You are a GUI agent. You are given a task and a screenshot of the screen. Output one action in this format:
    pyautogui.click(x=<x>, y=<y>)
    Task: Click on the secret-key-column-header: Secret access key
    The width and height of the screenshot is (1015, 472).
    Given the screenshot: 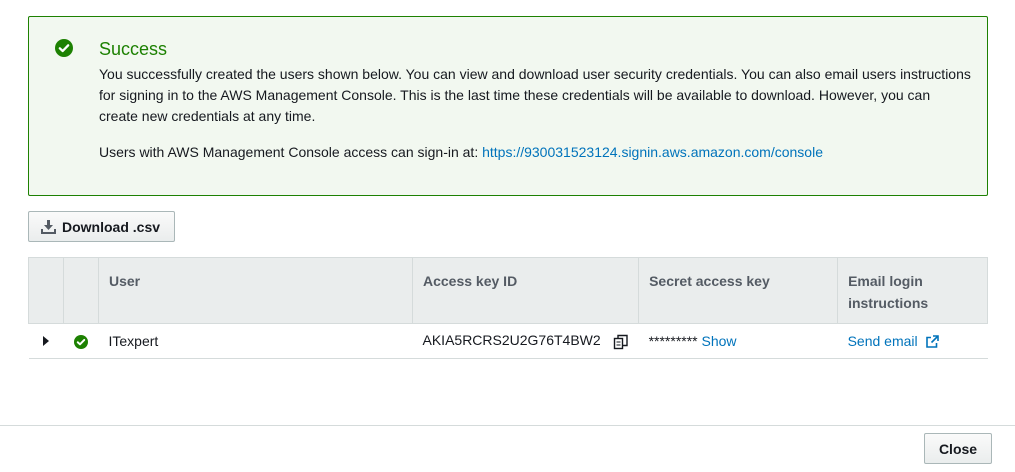 What is the action you would take?
    pyautogui.click(x=738, y=290)
    